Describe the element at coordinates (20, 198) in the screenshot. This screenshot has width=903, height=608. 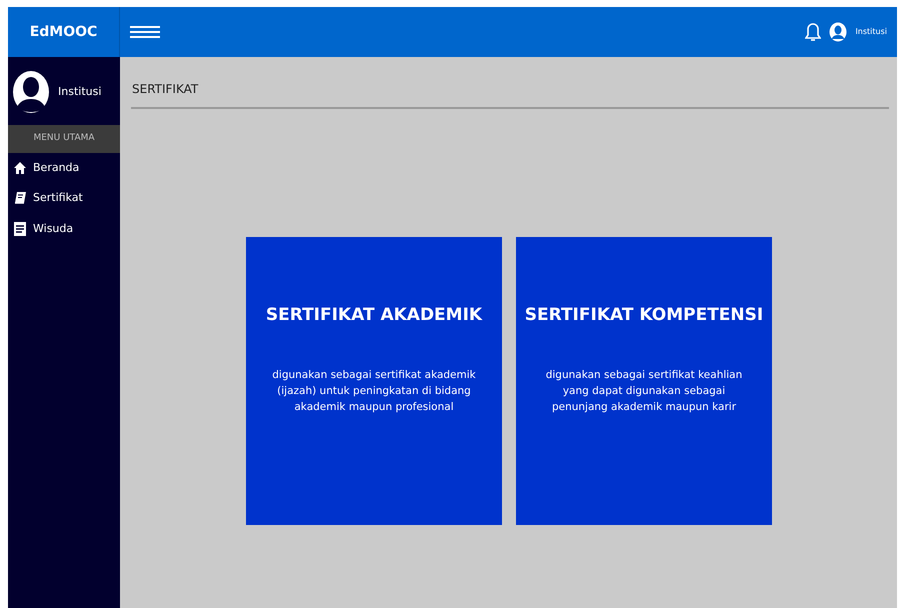
I see `book-icon` at that location.